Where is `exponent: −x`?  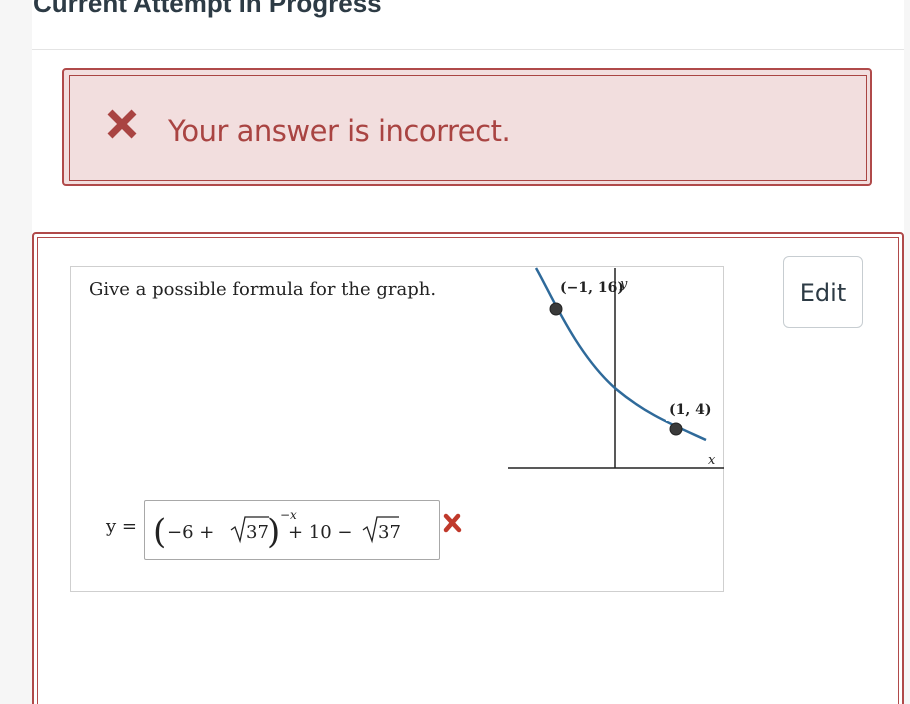
exponent: −x is located at coordinates (288, 515).